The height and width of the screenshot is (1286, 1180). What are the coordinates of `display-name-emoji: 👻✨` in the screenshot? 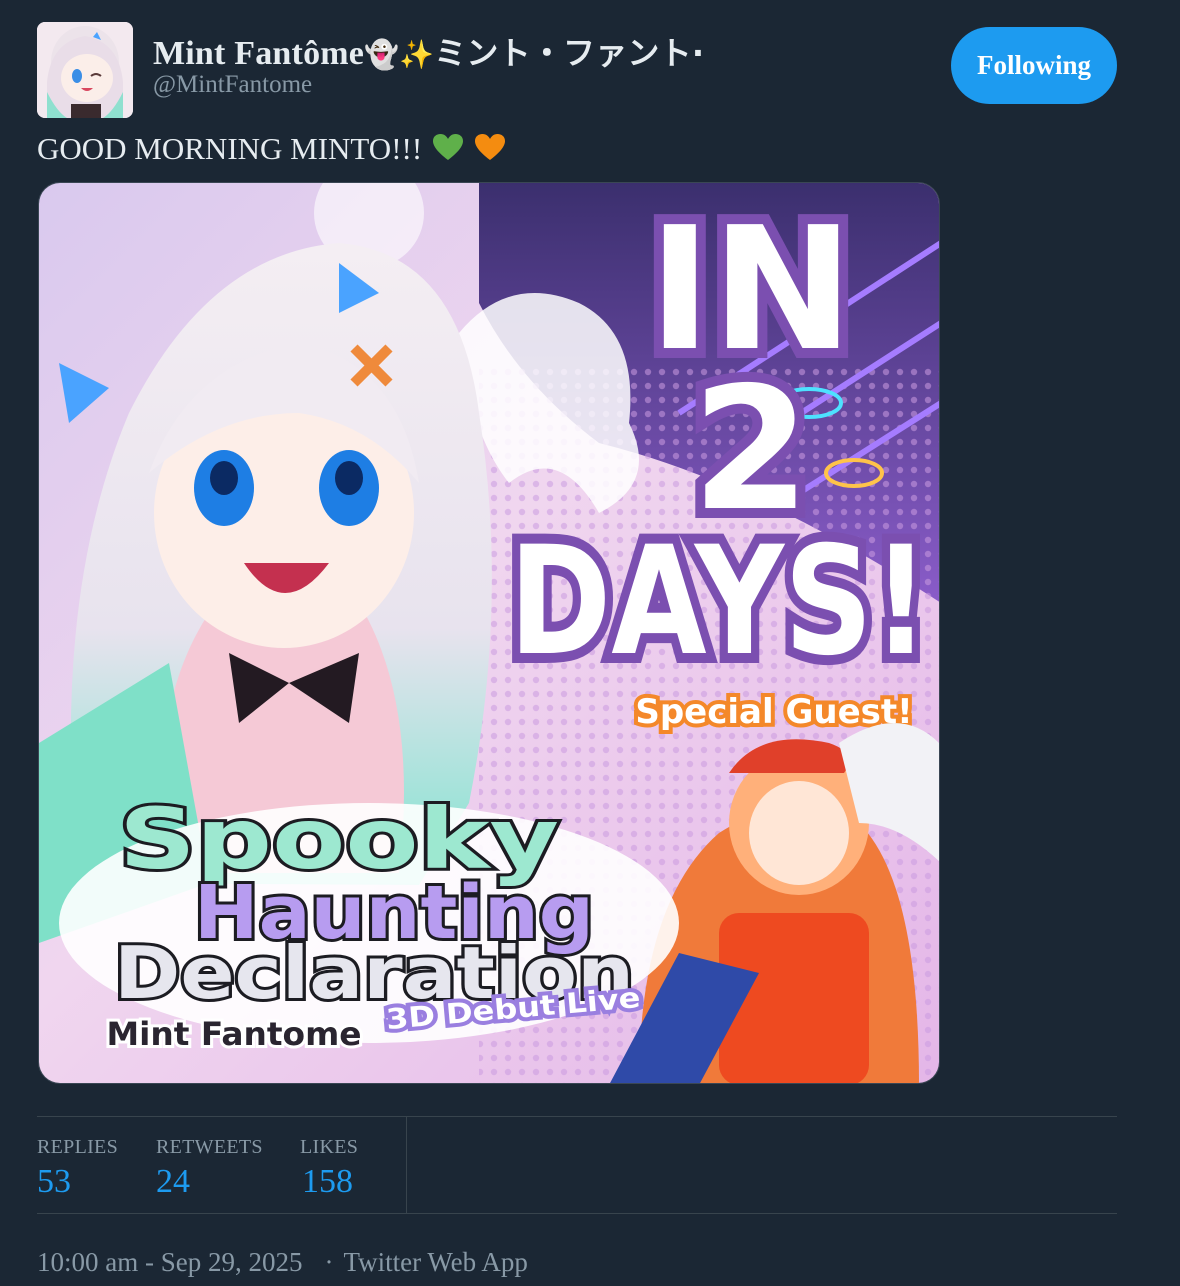 It's located at (399, 54).